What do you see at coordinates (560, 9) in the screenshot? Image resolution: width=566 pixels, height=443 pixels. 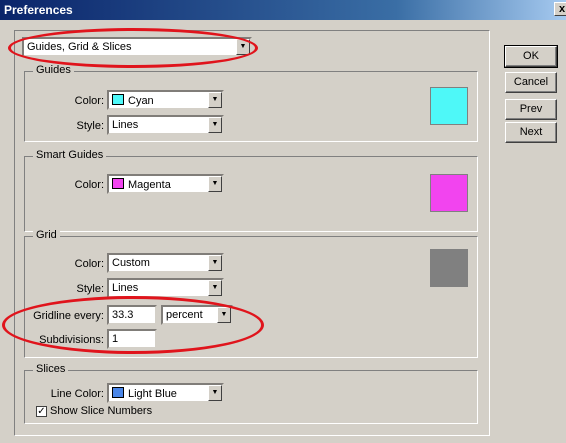 I see `close-icon: x` at bounding box center [560, 9].